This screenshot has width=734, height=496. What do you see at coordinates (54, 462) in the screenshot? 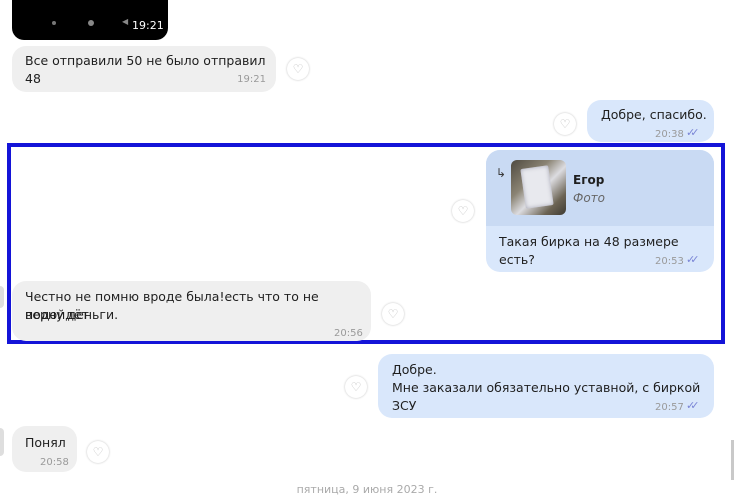
I see `message-time: 20:58` at bounding box center [54, 462].